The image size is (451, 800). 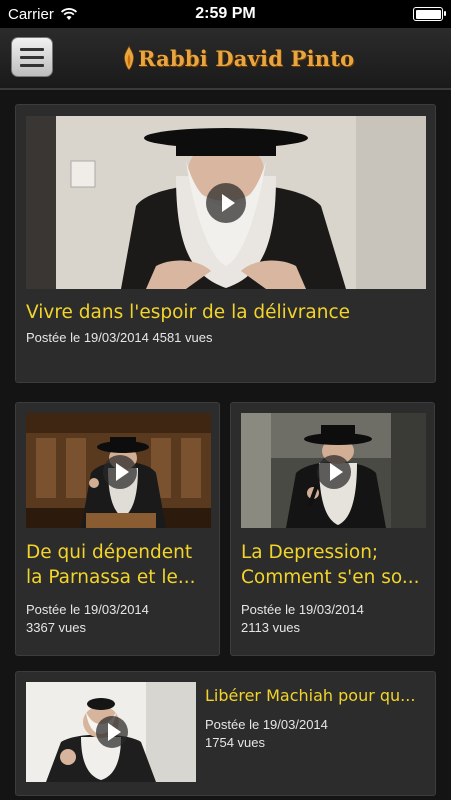 I want to click on app-logo: Rabbi David Pinto, so click(x=238, y=58).